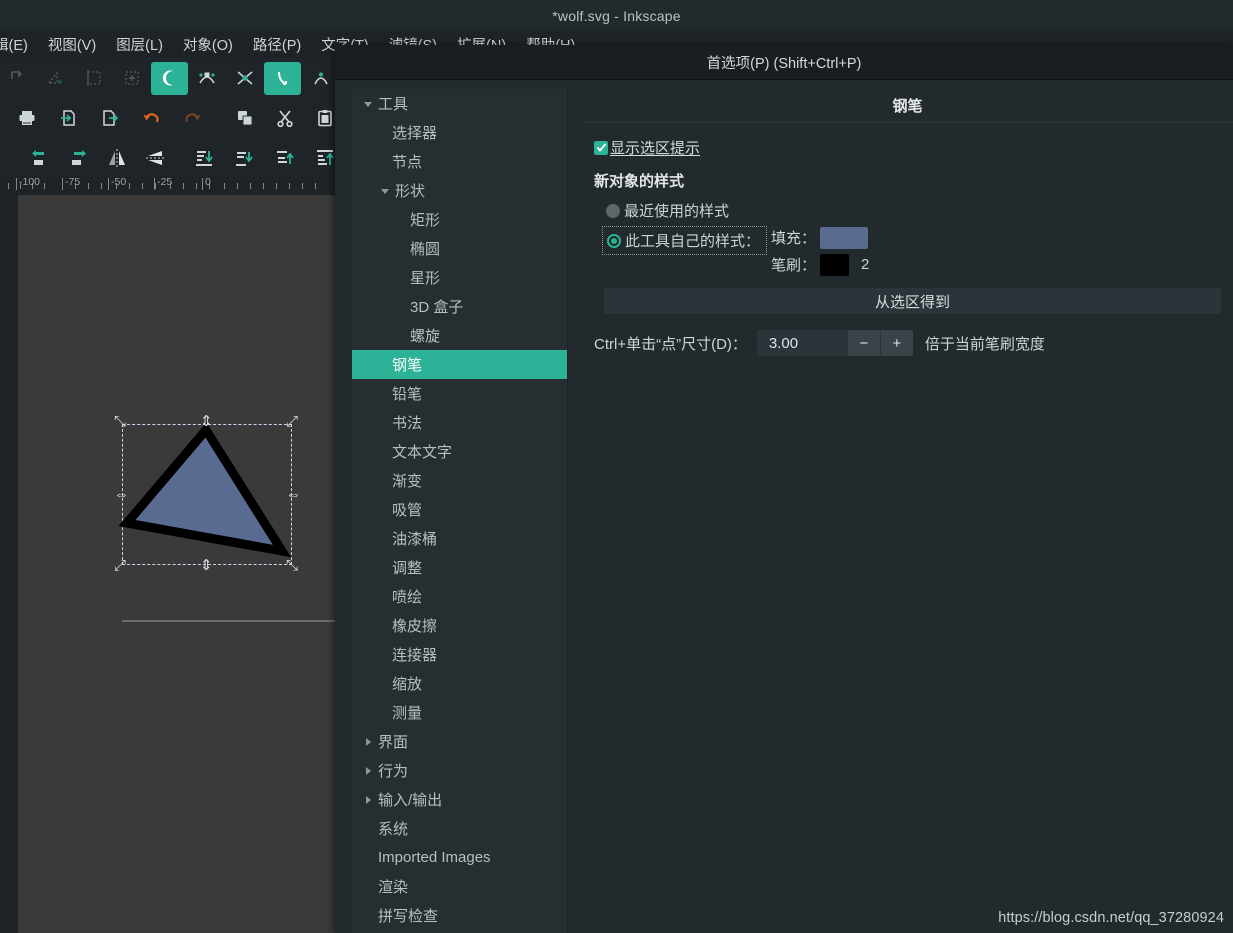  What do you see at coordinates (169, 78) in the screenshot?
I see `snap-path-icon` at bounding box center [169, 78].